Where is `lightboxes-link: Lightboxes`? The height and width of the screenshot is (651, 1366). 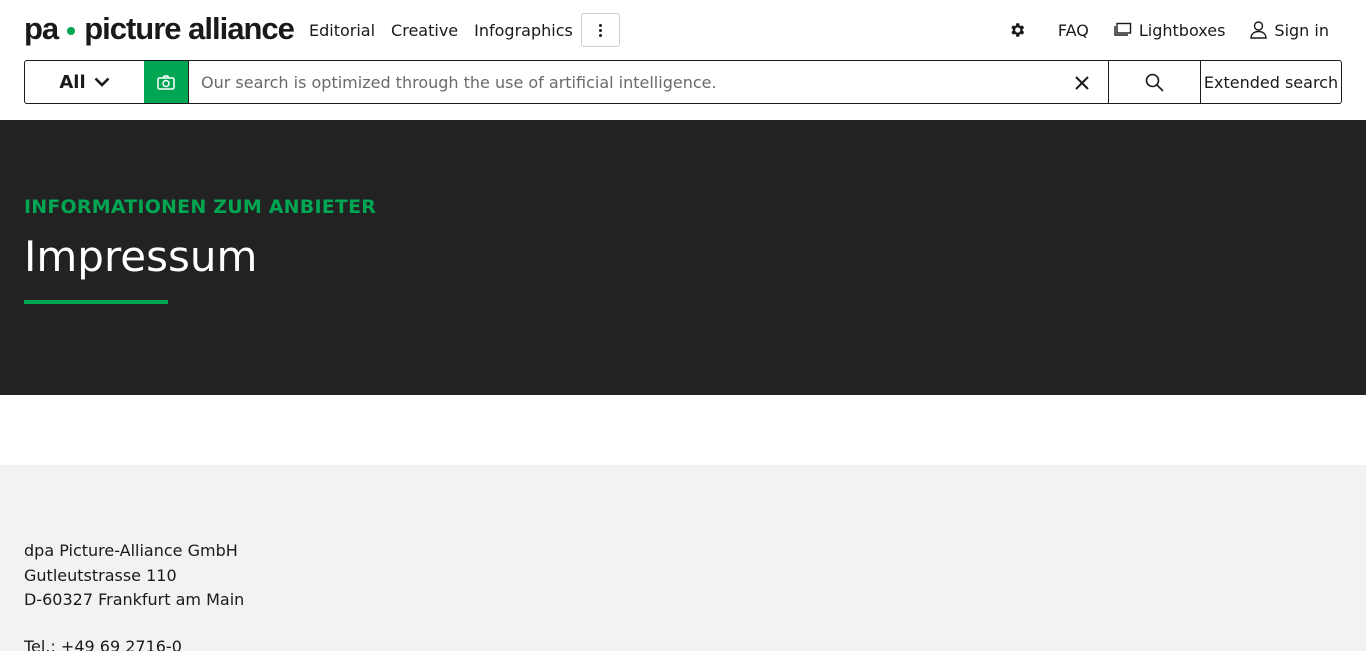 lightboxes-link: Lightboxes is located at coordinates (1170, 30).